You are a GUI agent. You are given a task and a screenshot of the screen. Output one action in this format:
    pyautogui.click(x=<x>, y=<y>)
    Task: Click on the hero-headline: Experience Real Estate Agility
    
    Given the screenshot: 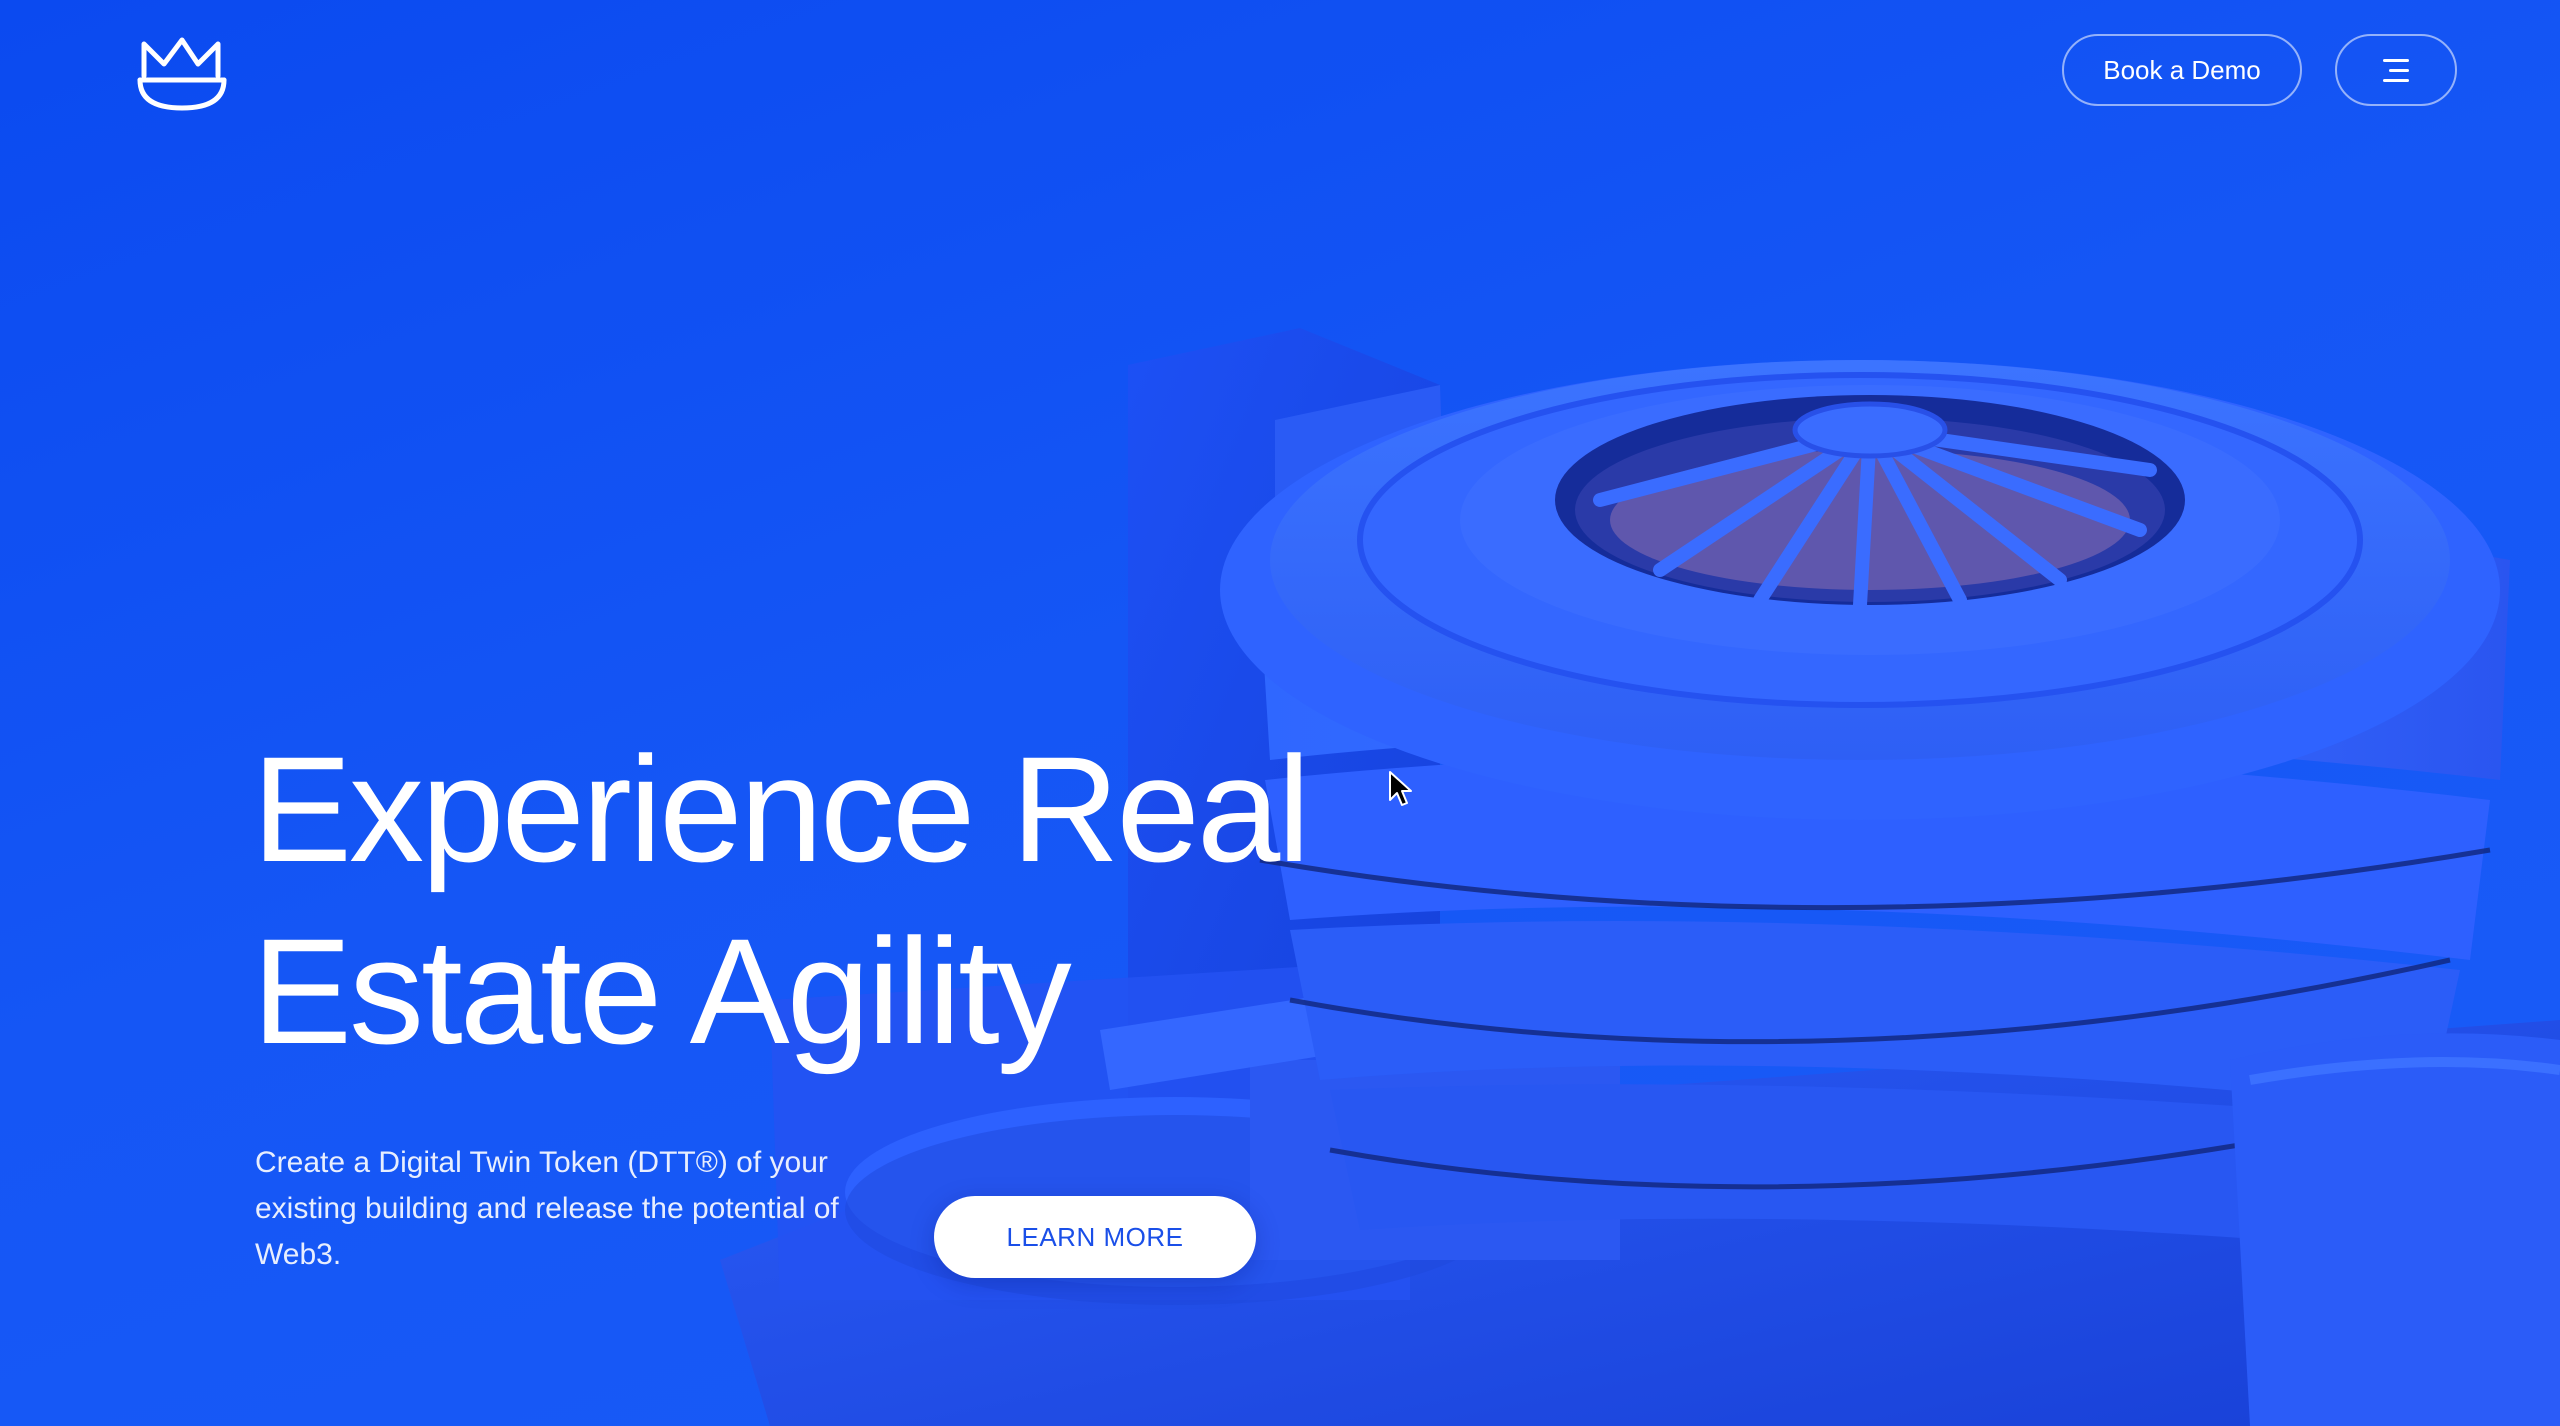 What is the action you would take?
    pyautogui.click(x=802, y=900)
    